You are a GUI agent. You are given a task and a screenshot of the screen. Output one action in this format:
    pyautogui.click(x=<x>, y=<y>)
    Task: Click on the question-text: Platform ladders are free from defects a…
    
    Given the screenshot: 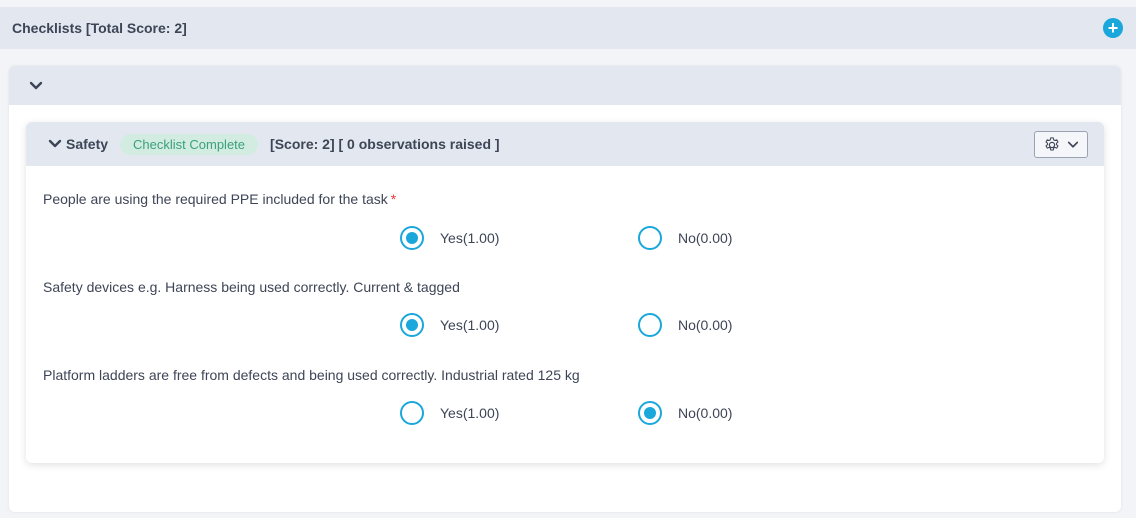 What is the action you would take?
    pyautogui.click(x=311, y=375)
    